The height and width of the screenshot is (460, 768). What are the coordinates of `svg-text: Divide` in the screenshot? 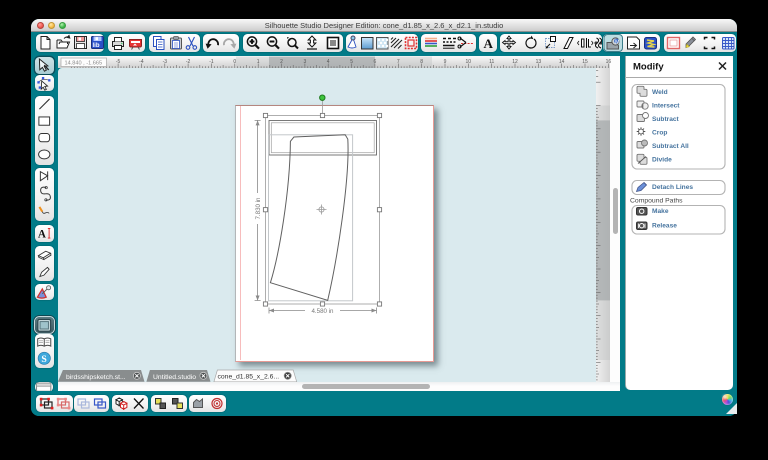 It's located at (662, 160).